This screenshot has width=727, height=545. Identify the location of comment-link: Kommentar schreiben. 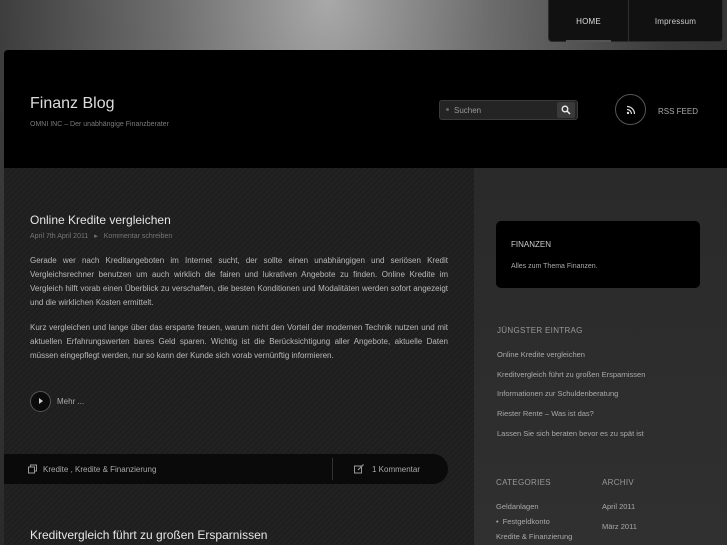
(138, 236).